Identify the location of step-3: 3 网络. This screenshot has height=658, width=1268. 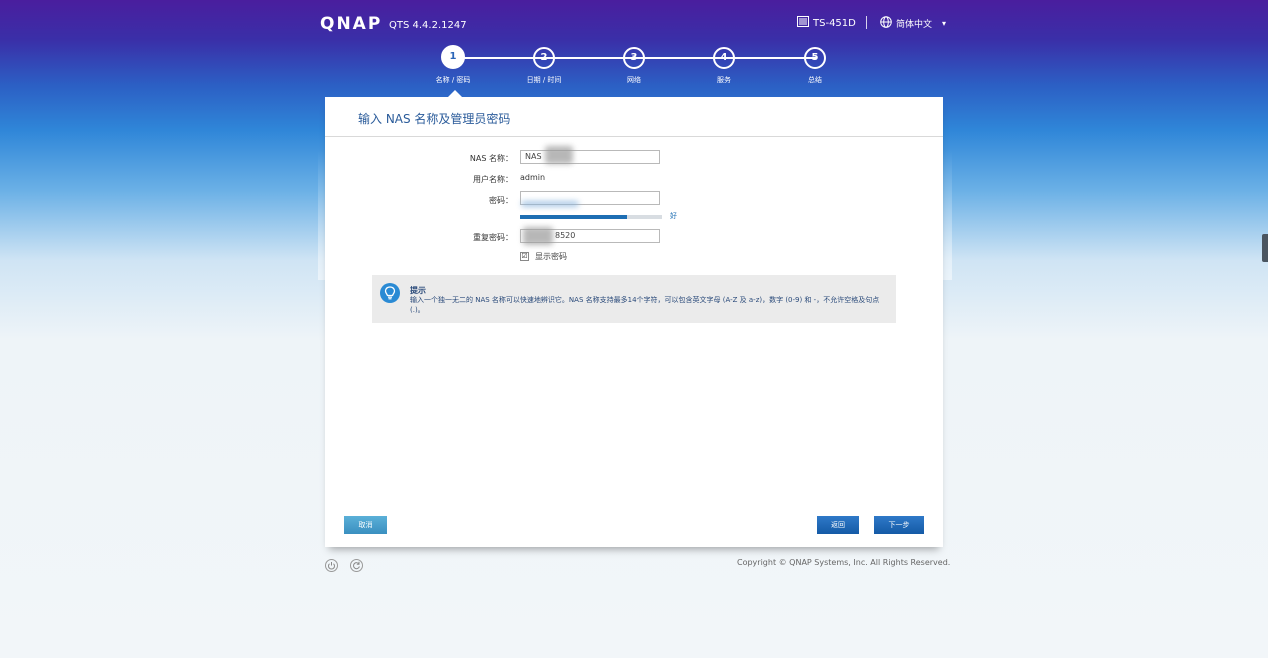
(634, 66).